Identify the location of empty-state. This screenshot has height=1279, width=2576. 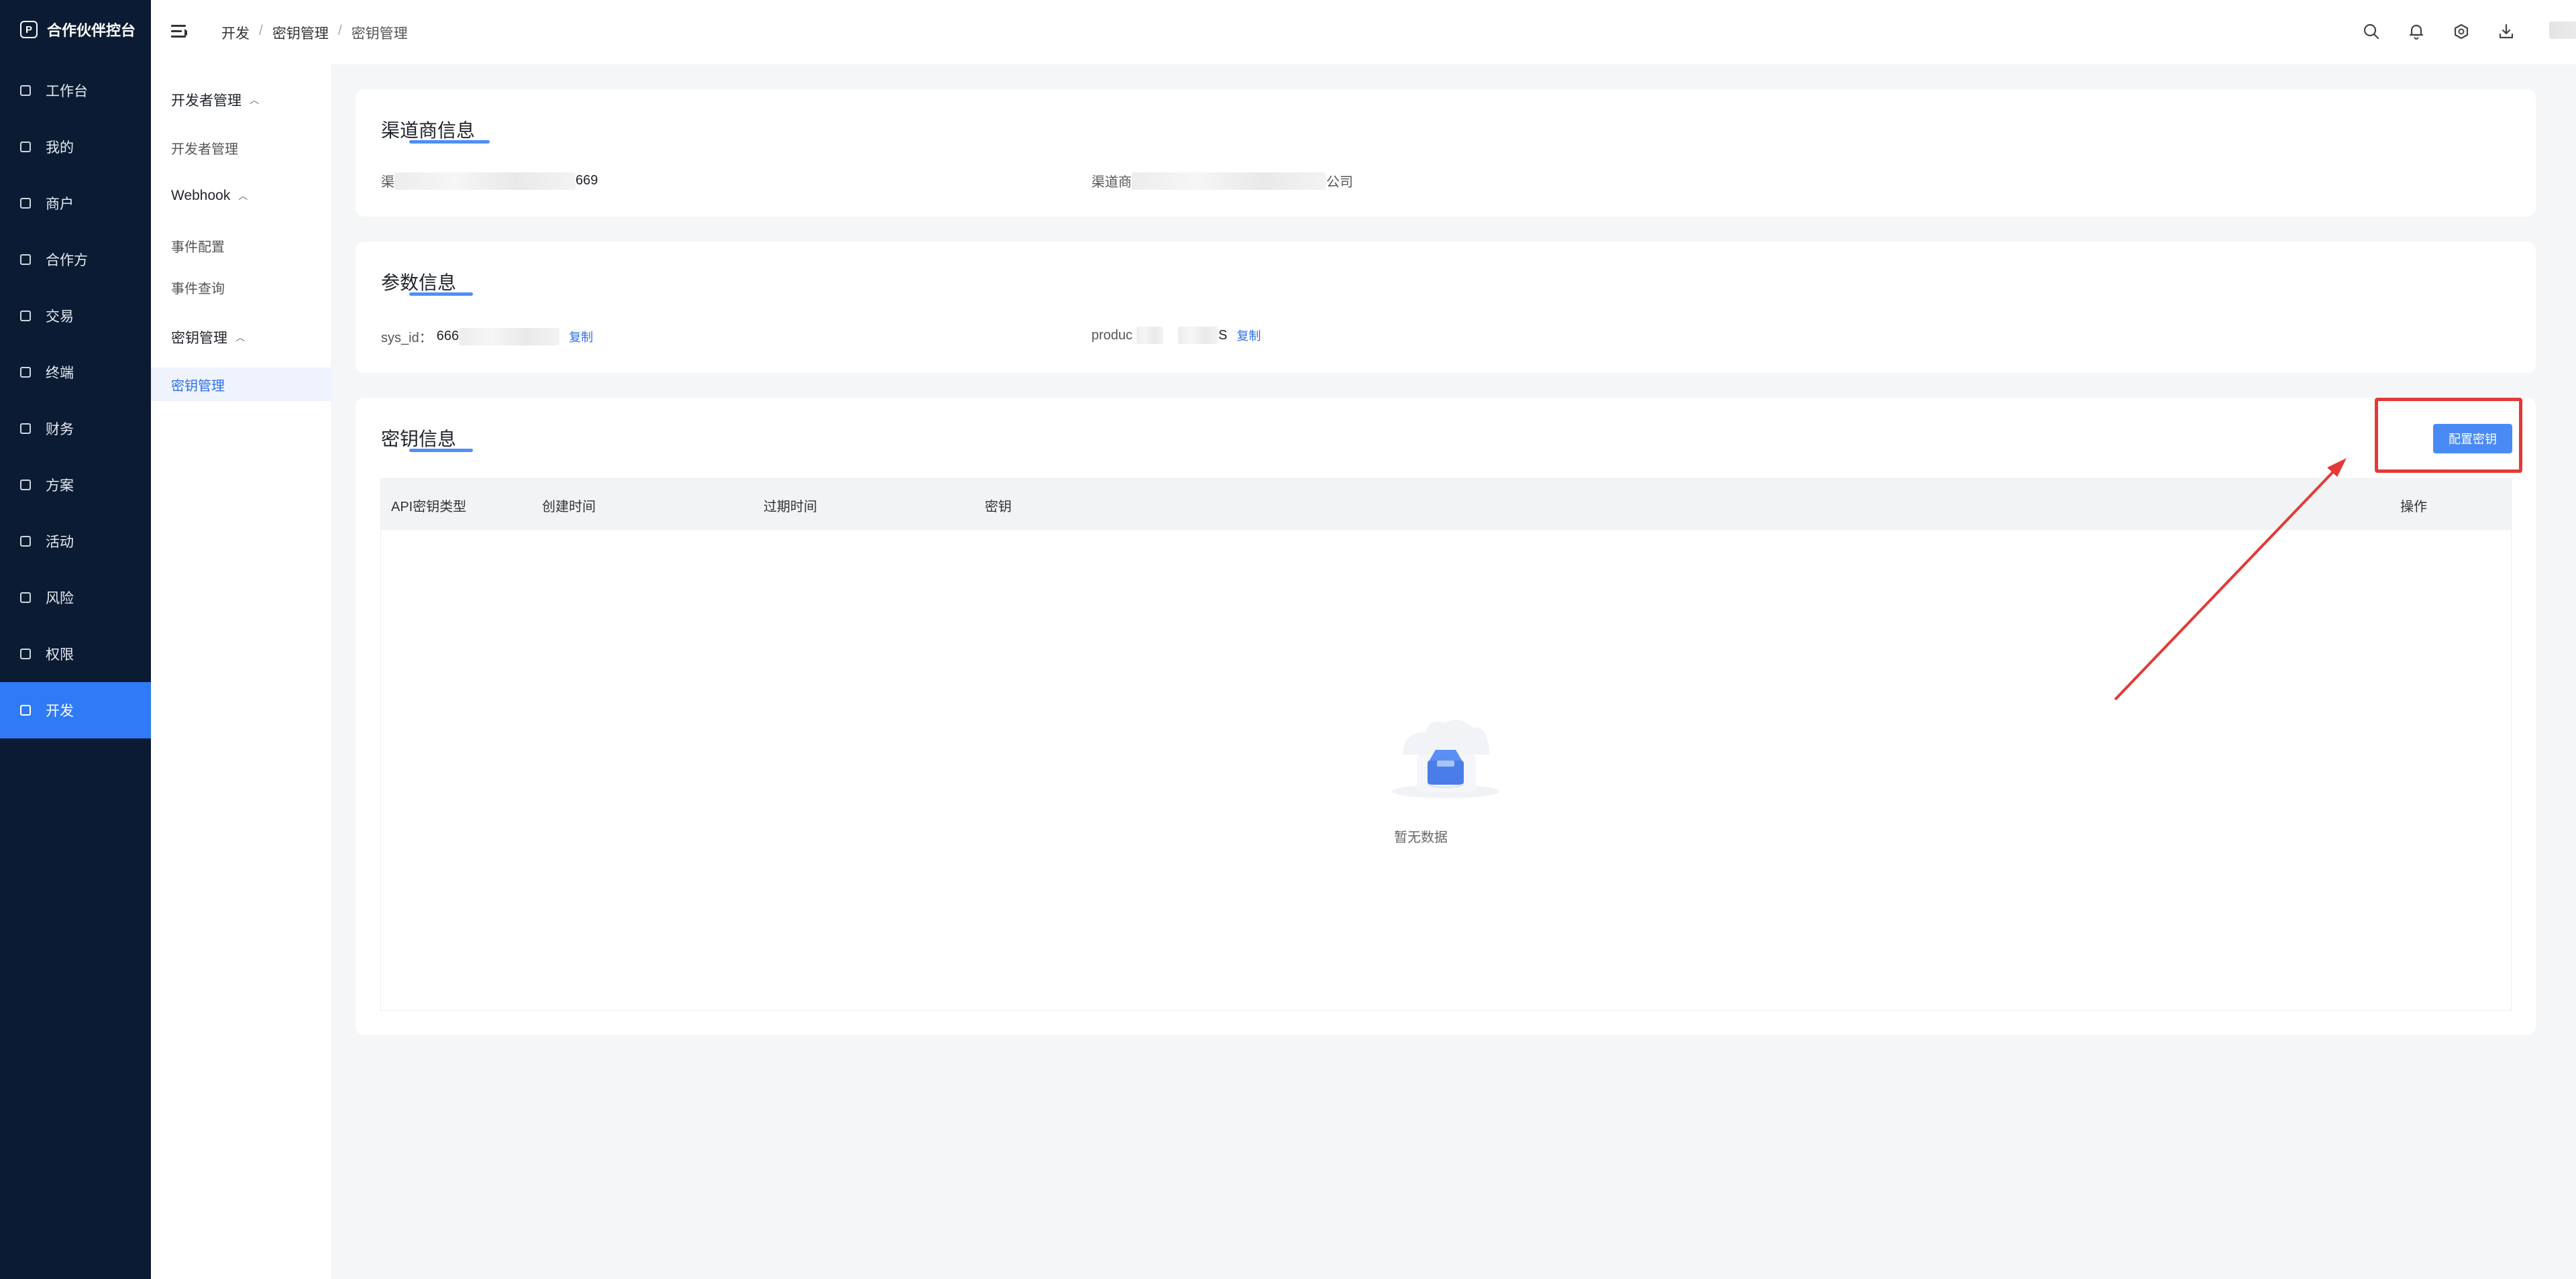
(1446, 753).